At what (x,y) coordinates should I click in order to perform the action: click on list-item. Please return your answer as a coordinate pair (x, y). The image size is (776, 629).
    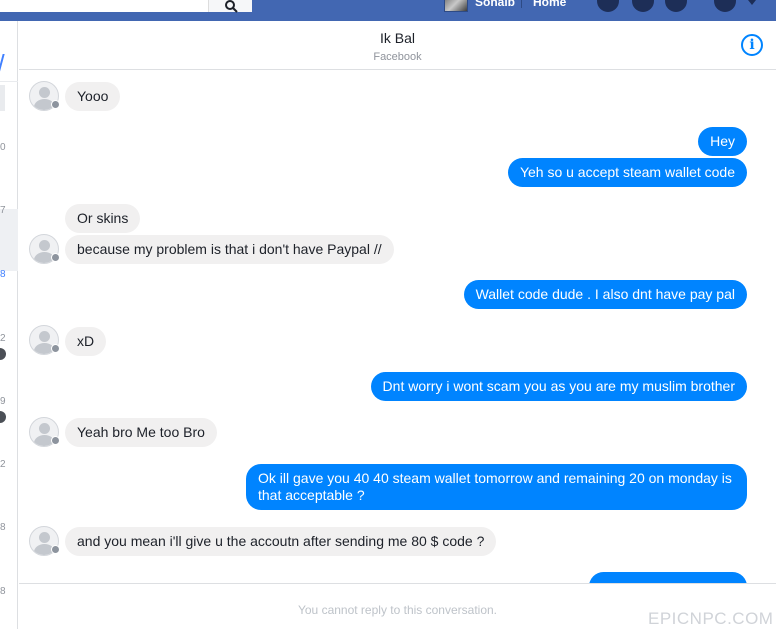
    Looking at the image, I should click on (2, 98).